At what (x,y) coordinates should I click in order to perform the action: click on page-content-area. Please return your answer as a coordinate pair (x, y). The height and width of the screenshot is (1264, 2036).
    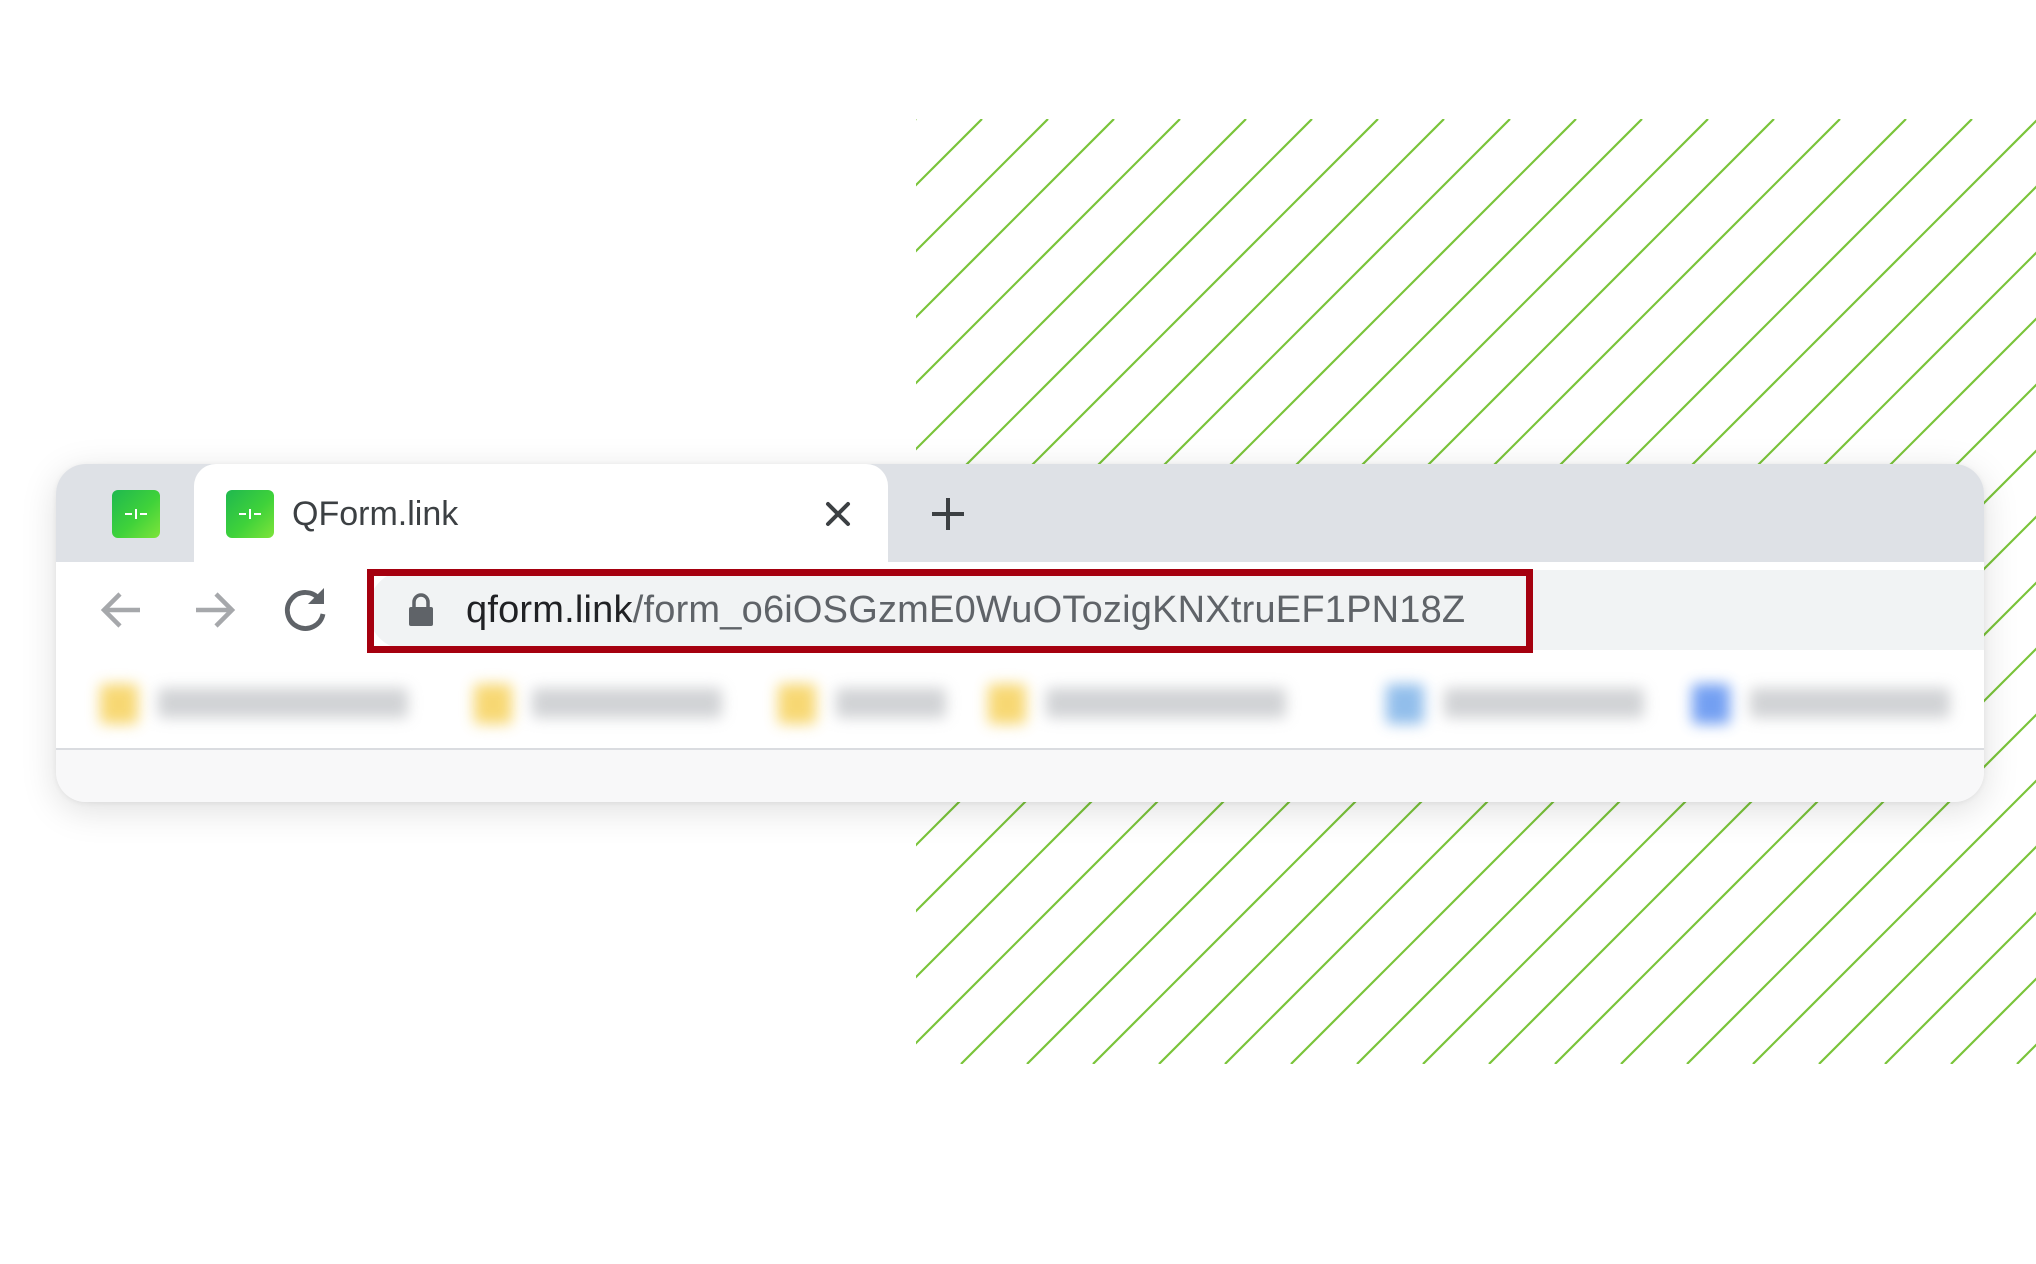
    Looking at the image, I should click on (1020, 776).